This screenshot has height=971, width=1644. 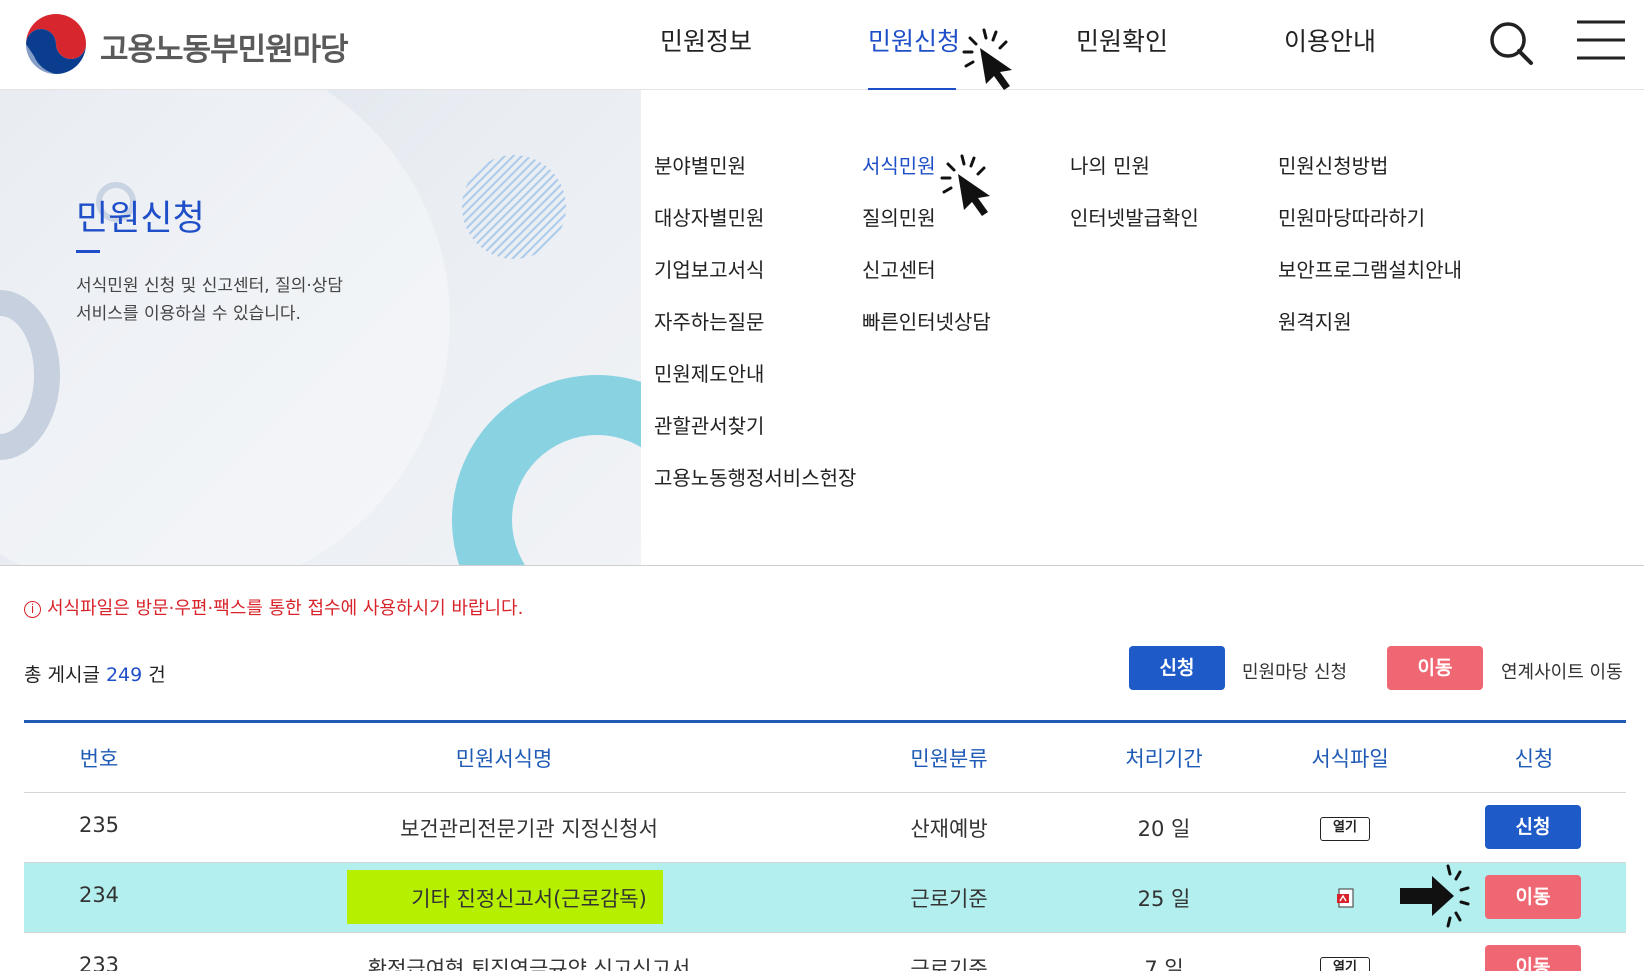 What do you see at coordinates (210, 286) in the screenshot?
I see `mega-menu-description-line: 서식민원 신청 및 신고센터, 질의·상담` at bounding box center [210, 286].